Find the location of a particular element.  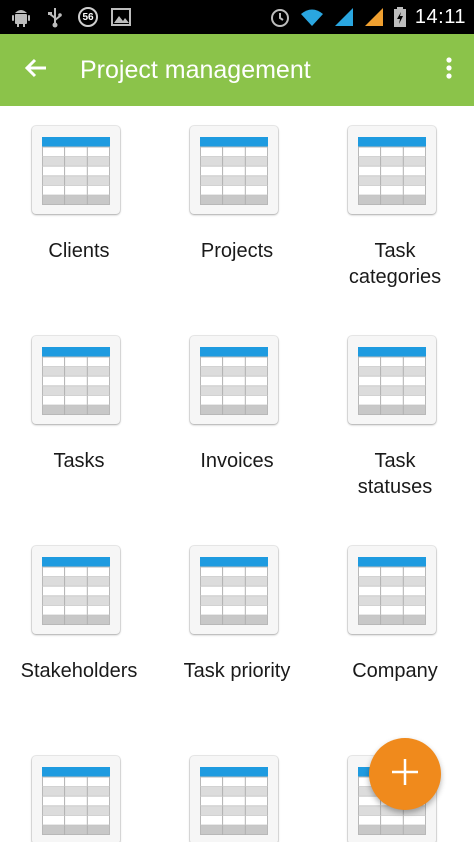

tile-clients: Clients is located at coordinates (79, 206).